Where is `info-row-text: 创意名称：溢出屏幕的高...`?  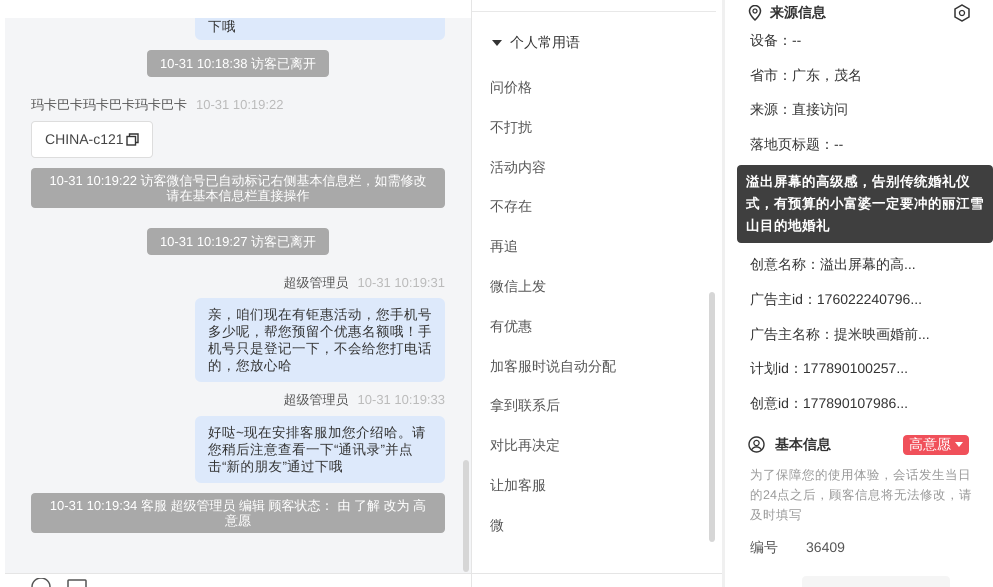
info-row-text: 创意名称：溢出屏幕的高... is located at coordinates (833, 264).